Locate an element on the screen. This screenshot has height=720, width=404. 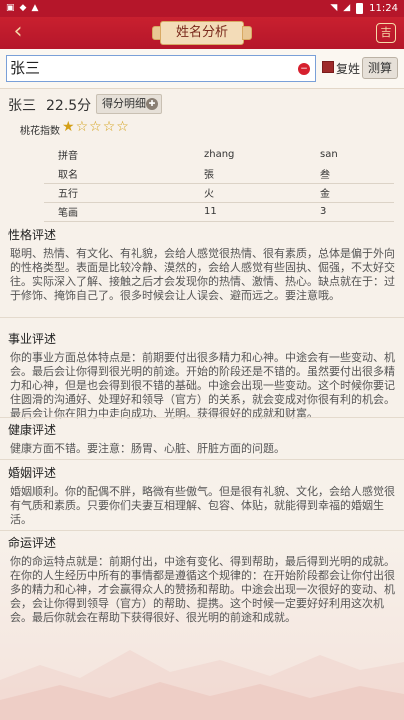
fuxing-label: 复姓 is located at coordinates (348, 69).